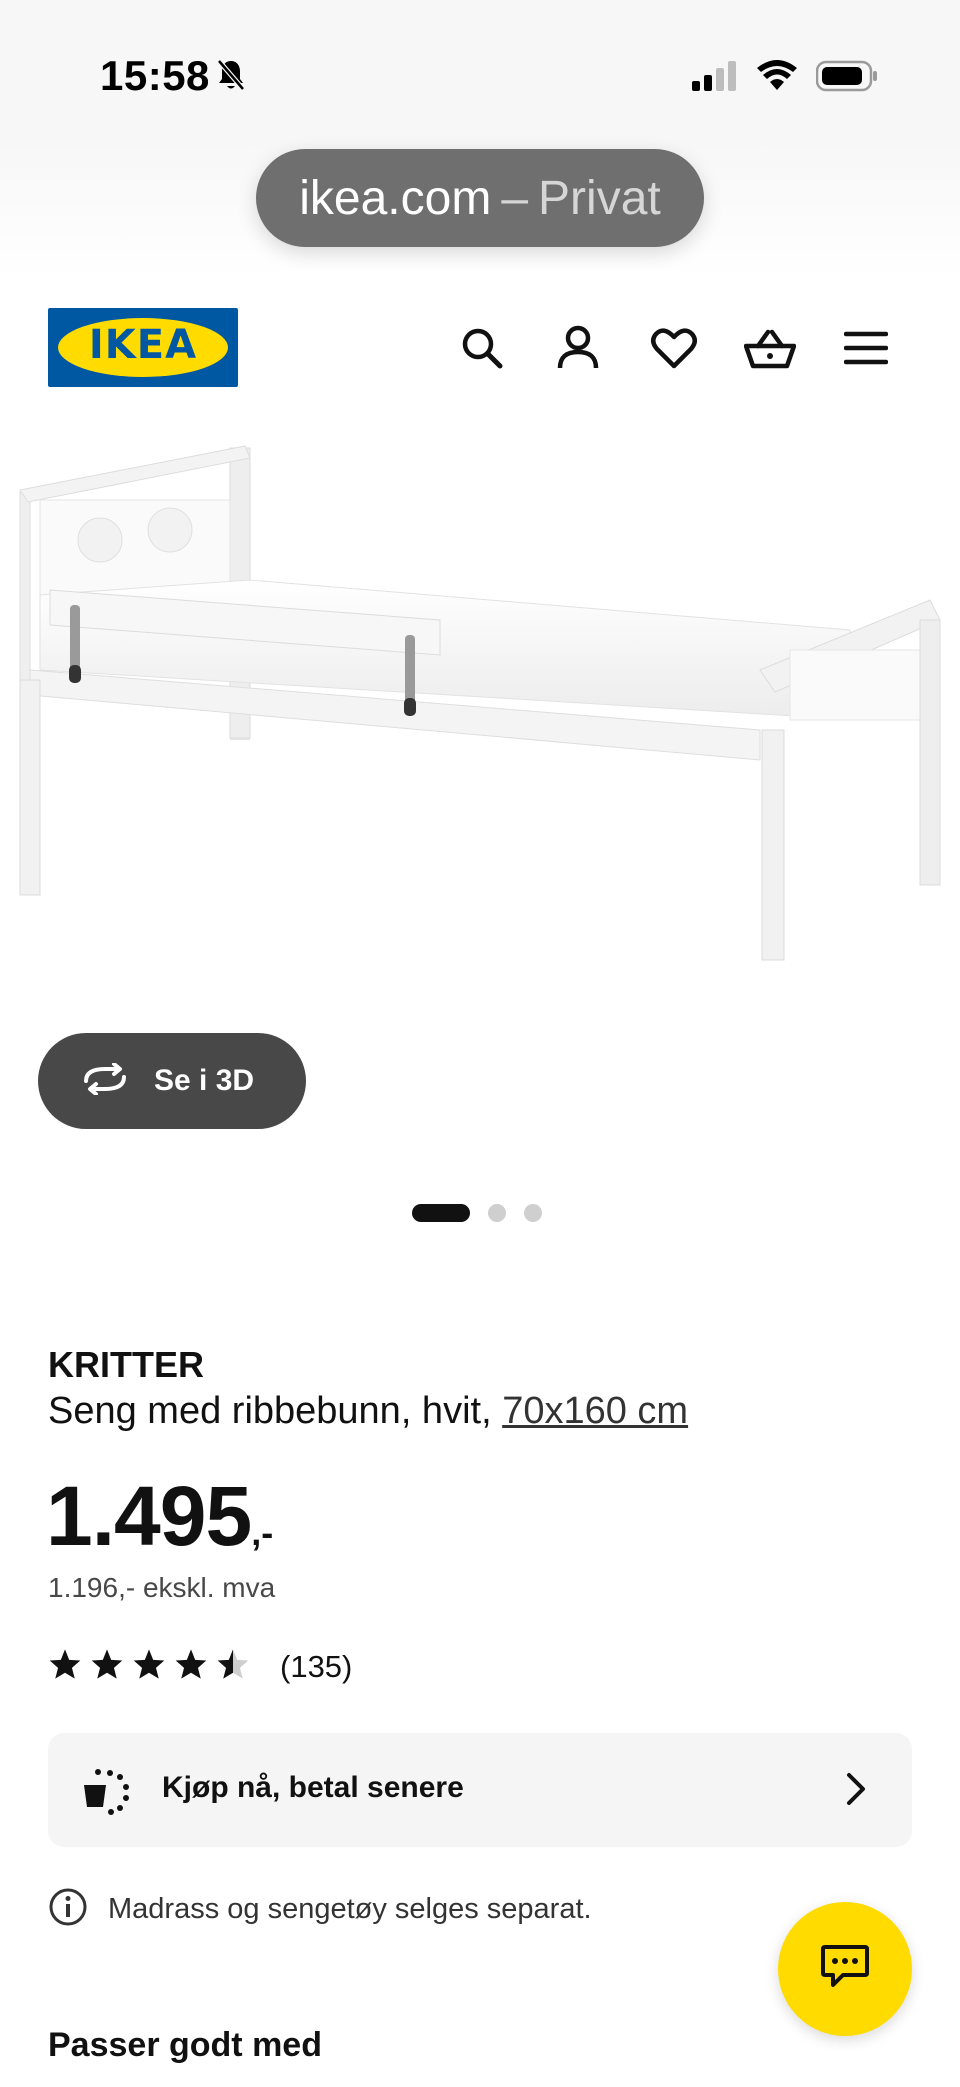  Describe the element at coordinates (856, 1791) in the screenshot. I see `chevron-right-icon` at that location.